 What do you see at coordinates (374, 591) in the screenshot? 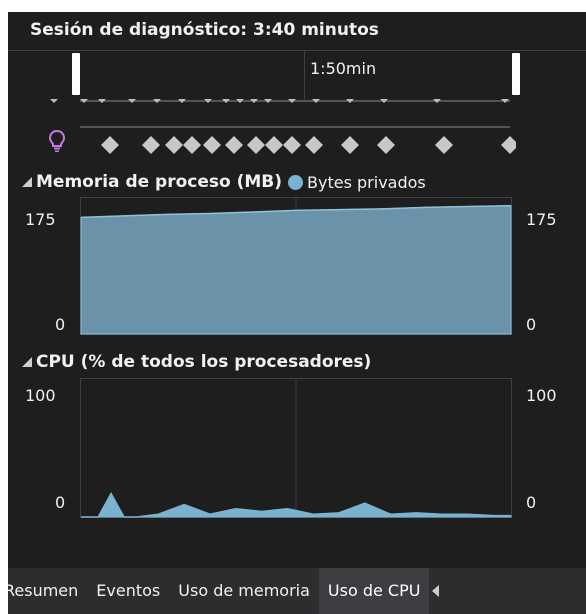
I see `tab-cpu-usage: Uso de CPU` at bounding box center [374, 591].